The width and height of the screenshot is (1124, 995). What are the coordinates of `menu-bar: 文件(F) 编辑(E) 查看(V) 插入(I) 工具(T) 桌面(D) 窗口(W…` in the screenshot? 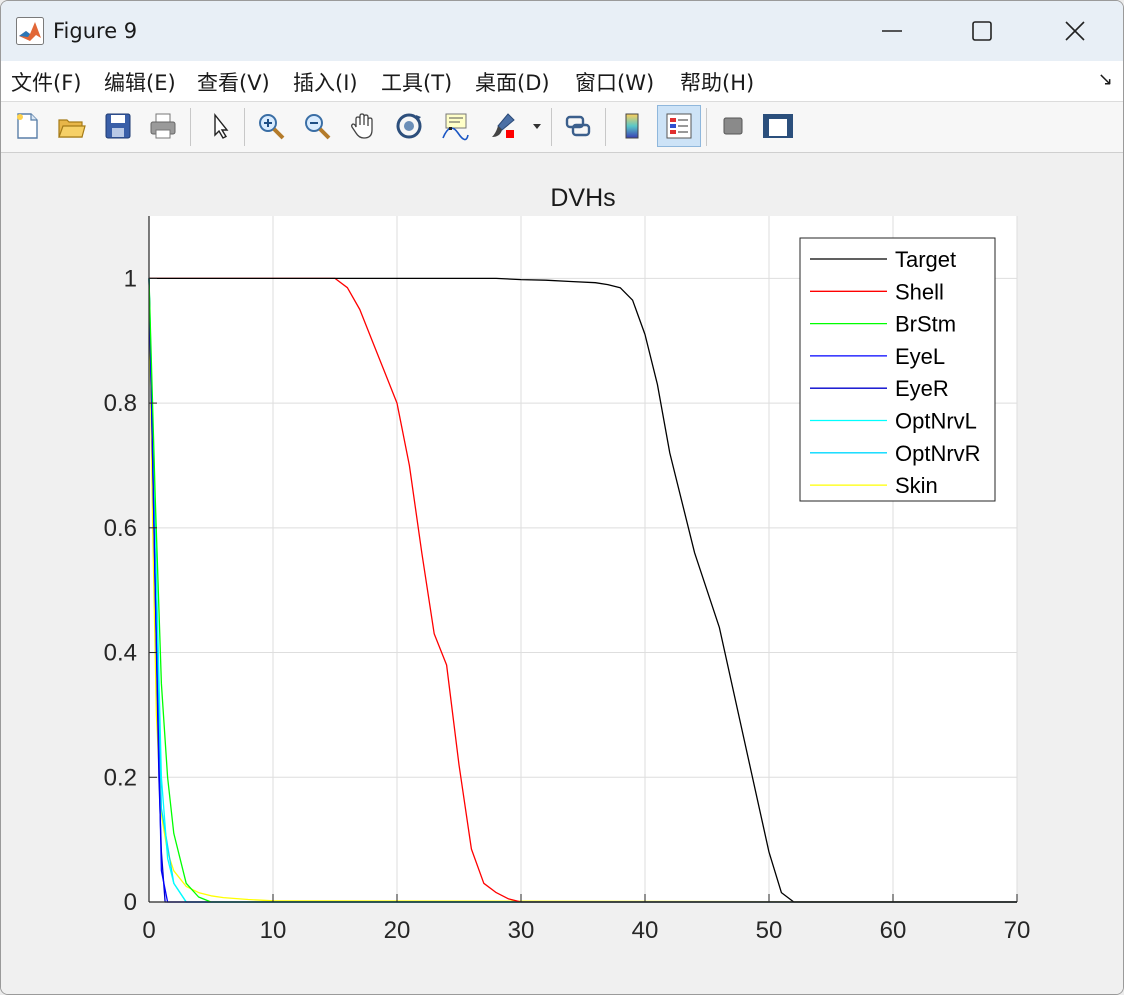 It's located at (562, 81).